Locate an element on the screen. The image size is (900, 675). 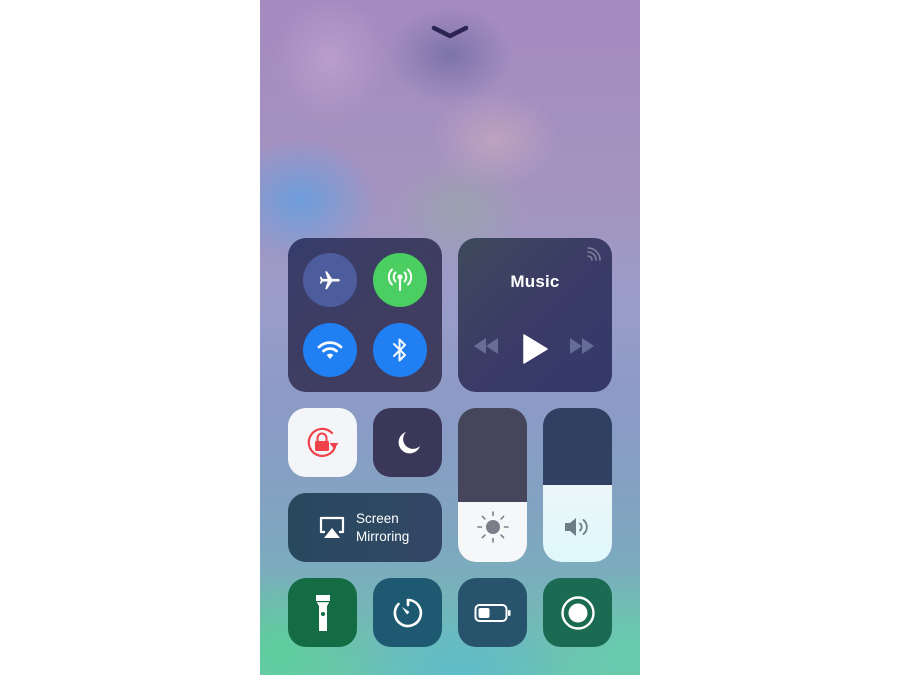
moon-icon is located at coordinates (409, 442).